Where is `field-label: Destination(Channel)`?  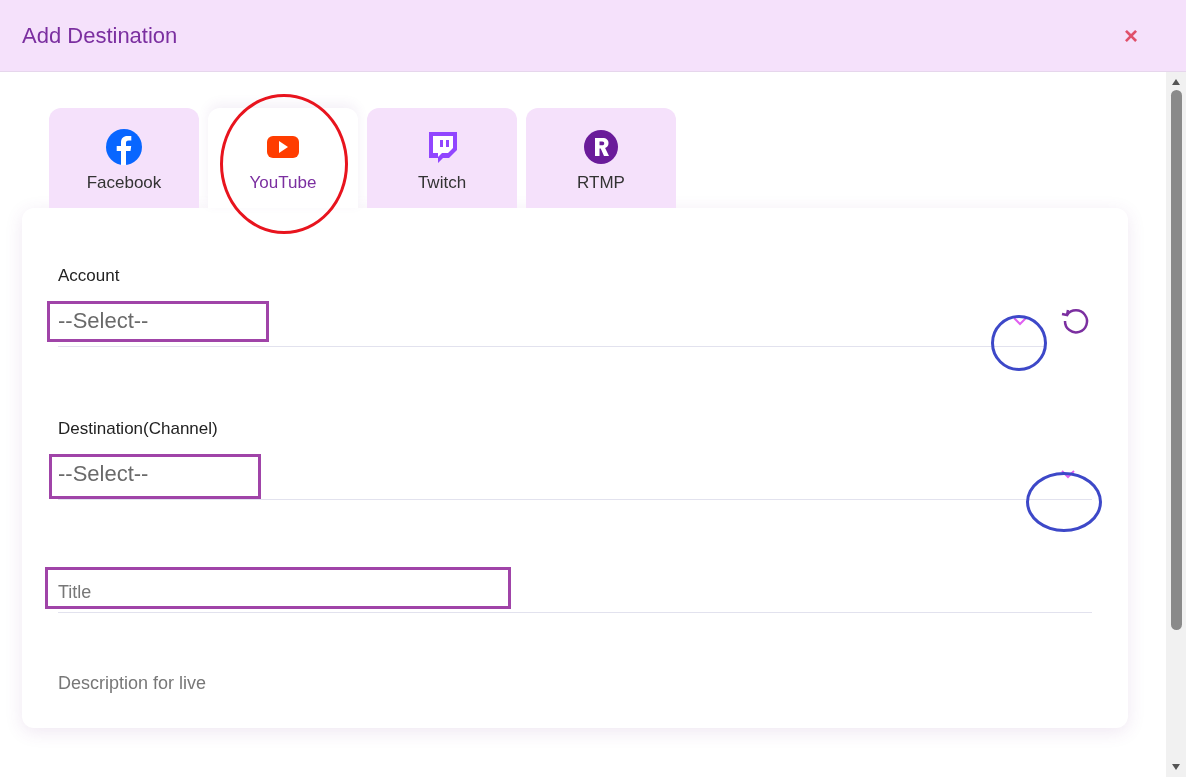 field-label: Destination(Channel) is located at coordinates (138, 429).